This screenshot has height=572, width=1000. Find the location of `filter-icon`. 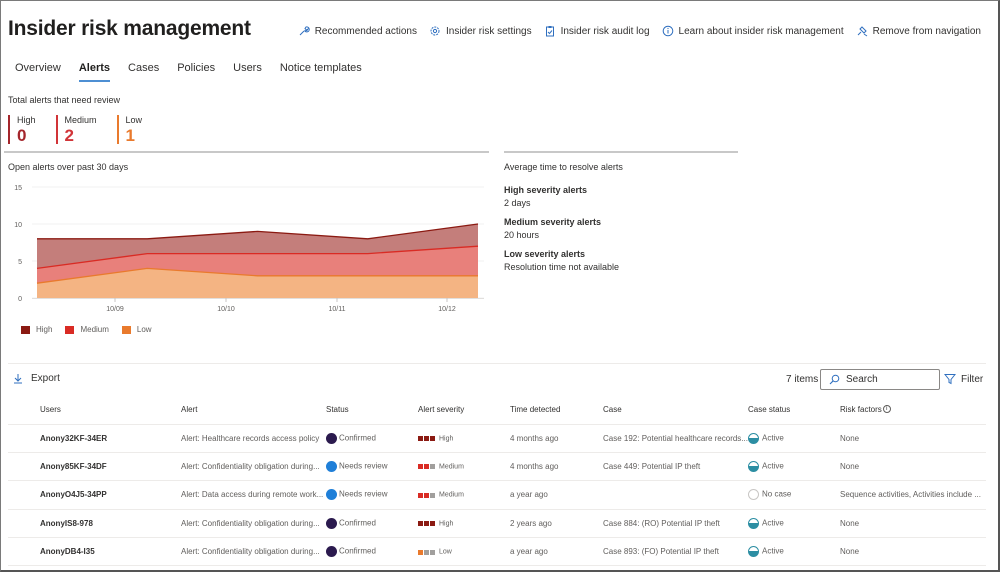

filter-icon is located at coordinates (950, 379).